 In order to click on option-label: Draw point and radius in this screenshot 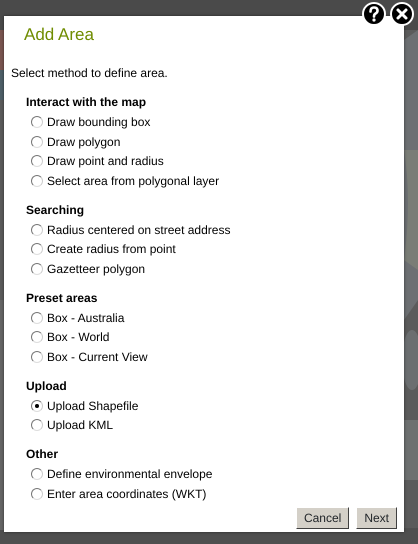, I will do `click(105, 161)`.